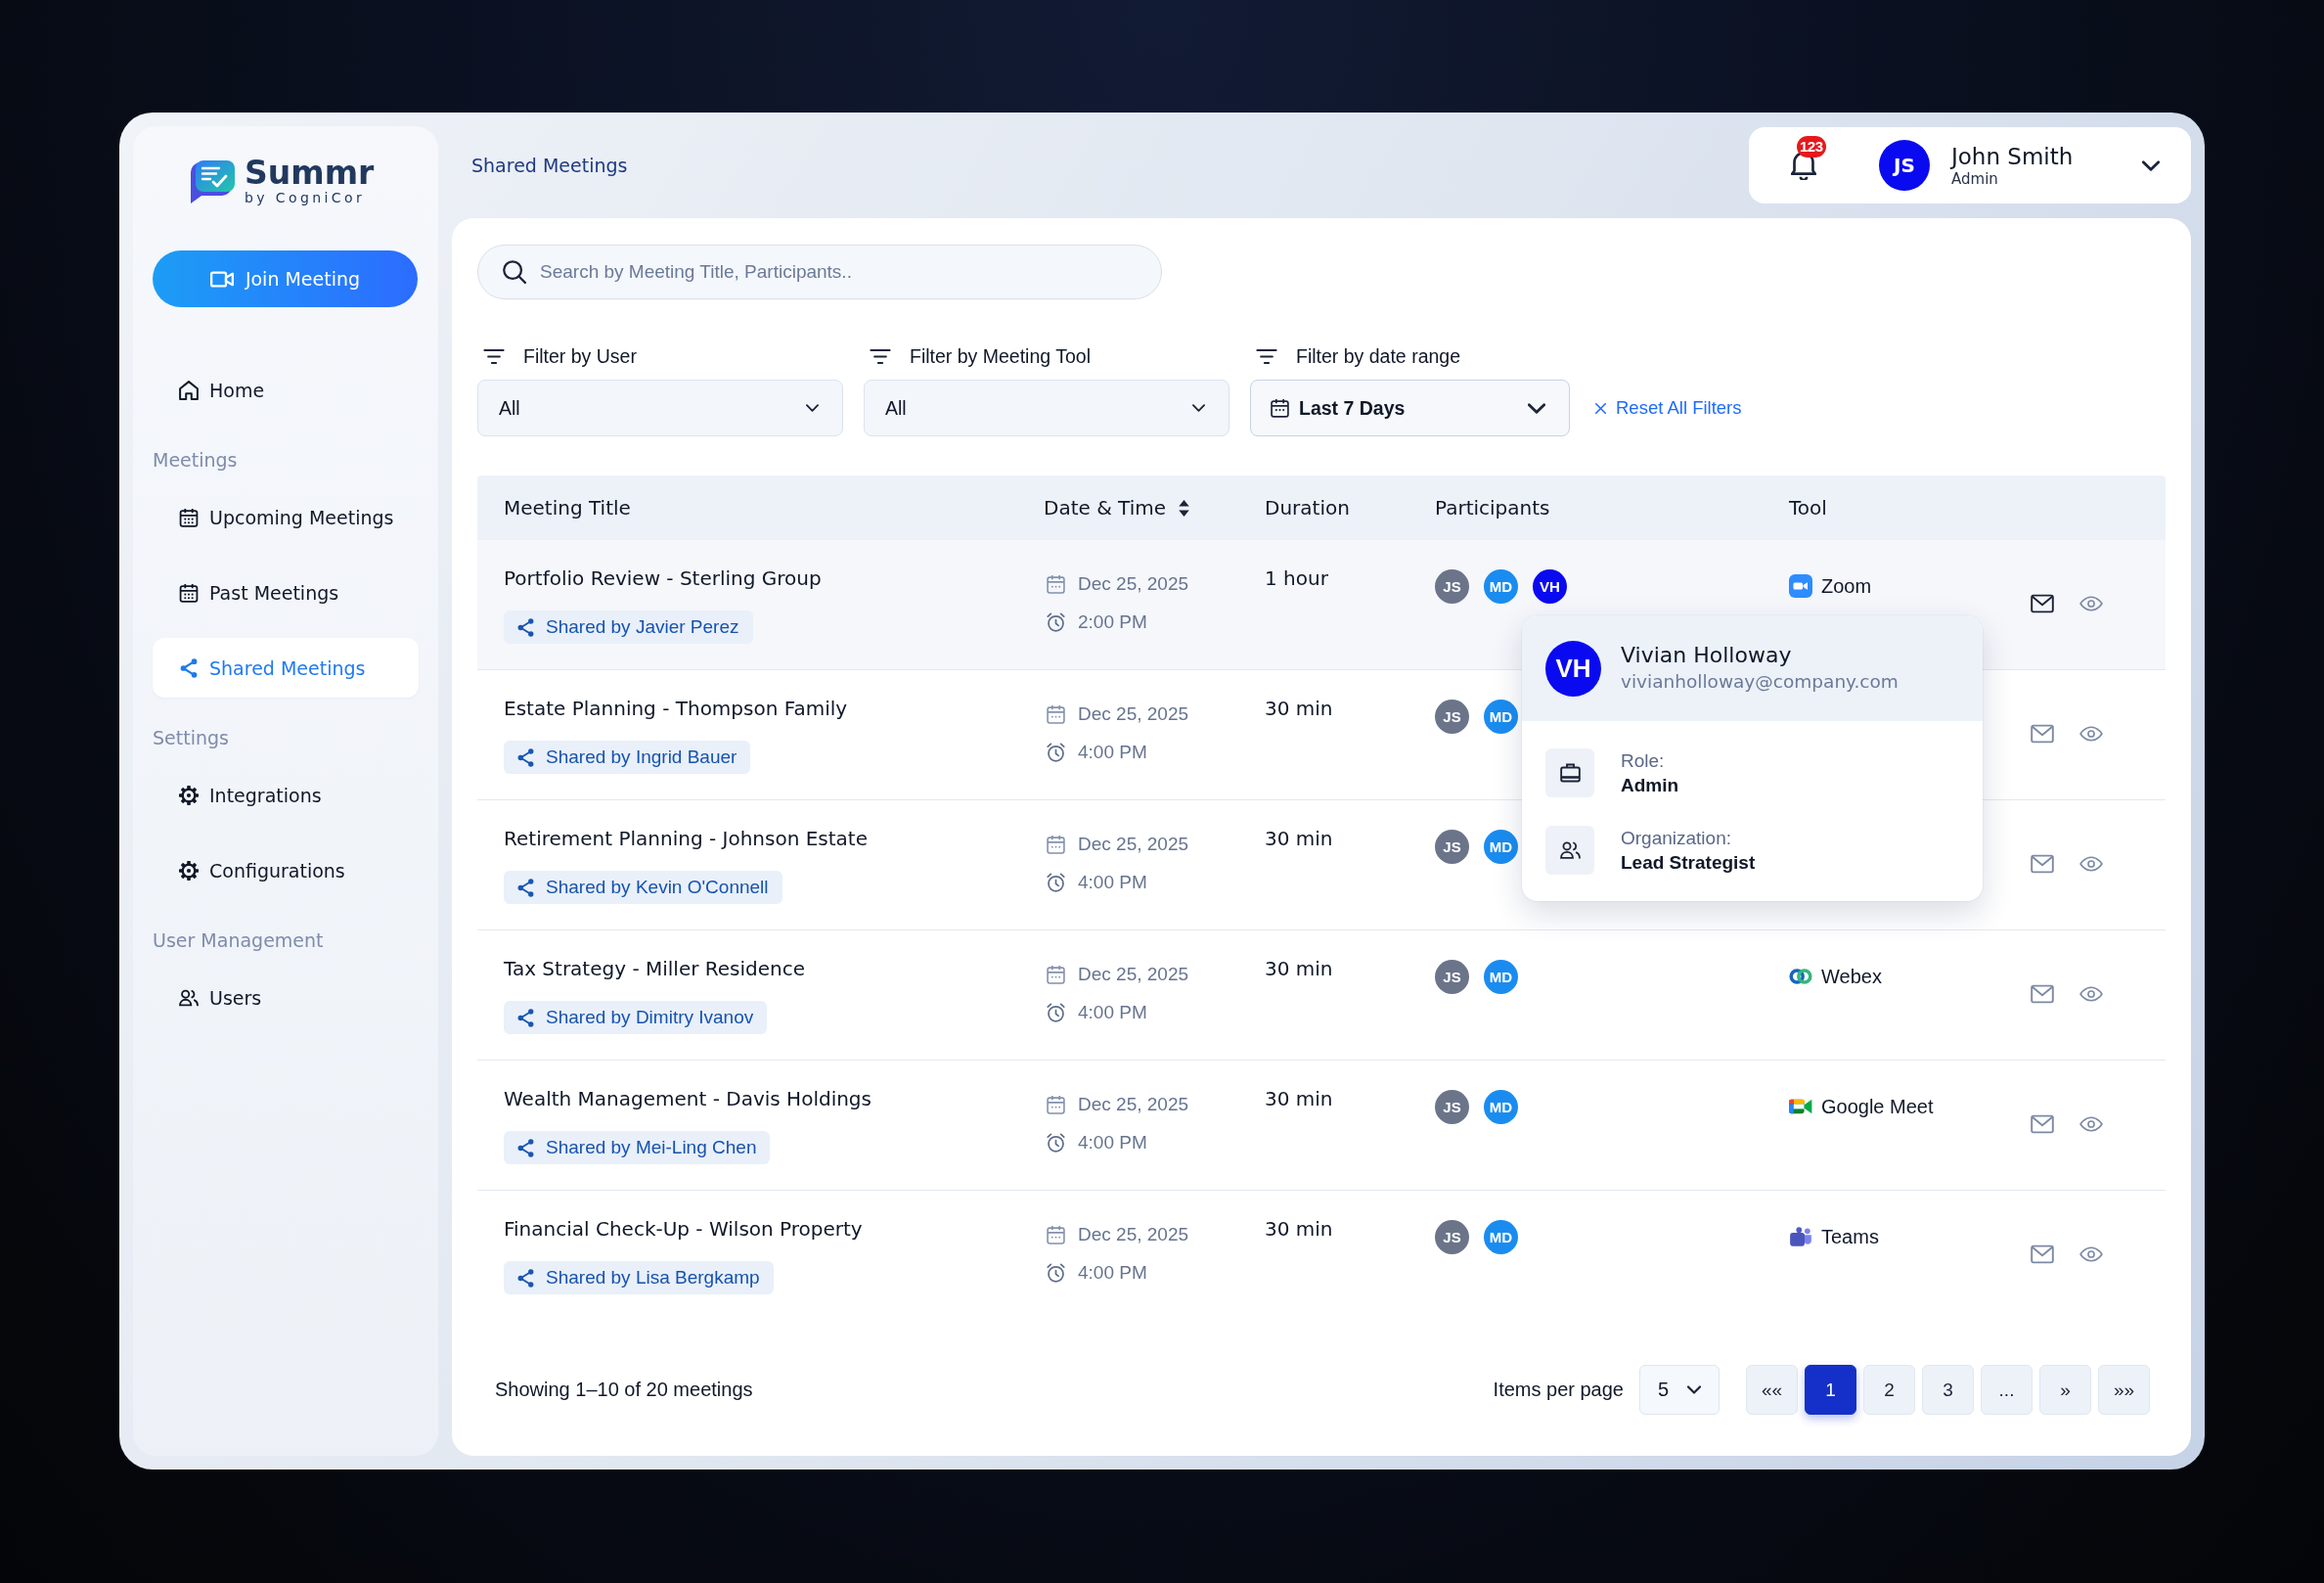 The image size is (2324, 1583). I want to click on user-avatar: JS, so click(1904, 166).